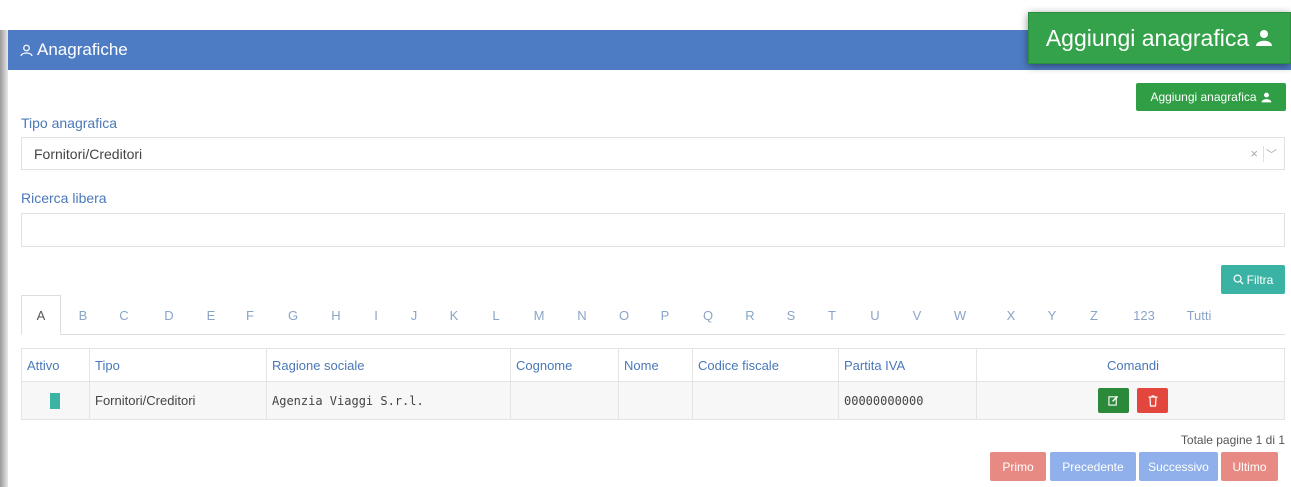  What do you see at coordinates (655, 400) in the screenshot?
I see `cell-nome` at bounding box center [655, 400].